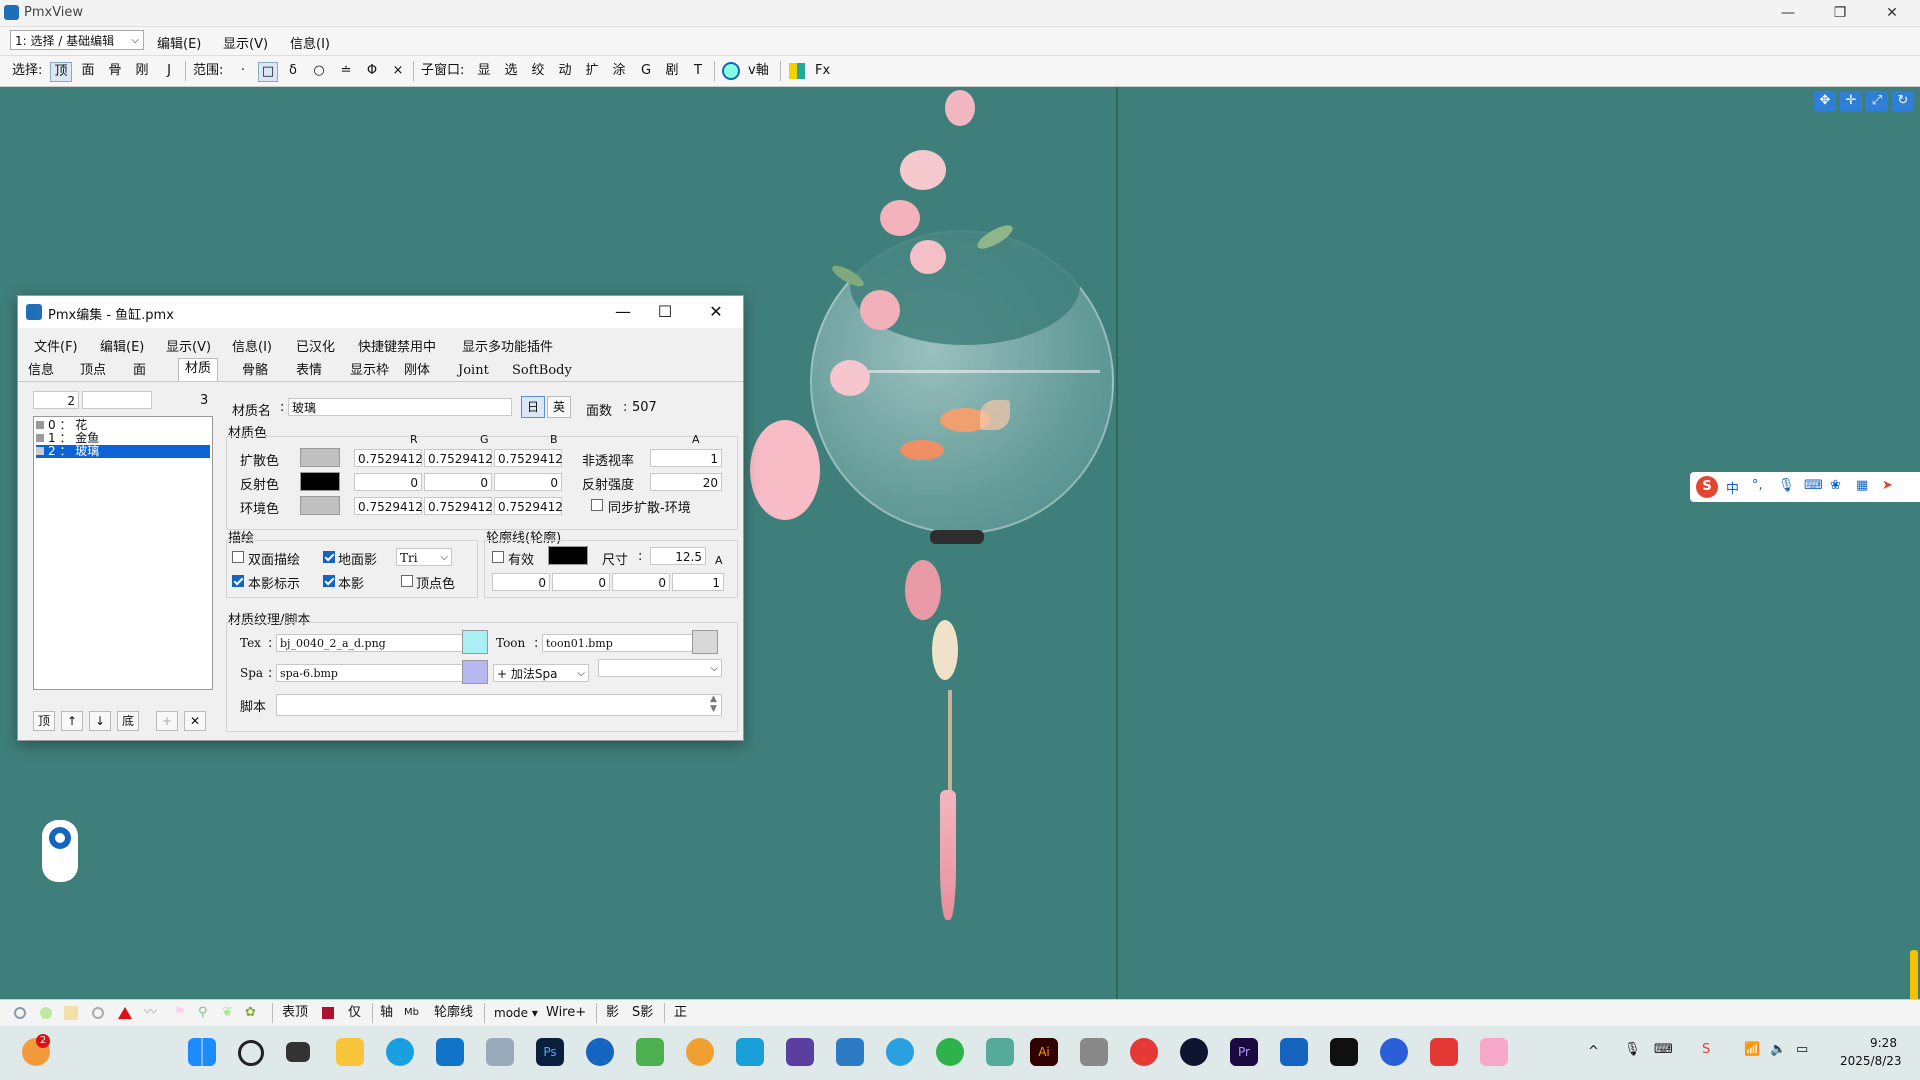 This screenshot has width=1920, height=1080. Describe the element at coordinates (641, 582) in the screenshot. I see `edge-b-field: 0` at that location.